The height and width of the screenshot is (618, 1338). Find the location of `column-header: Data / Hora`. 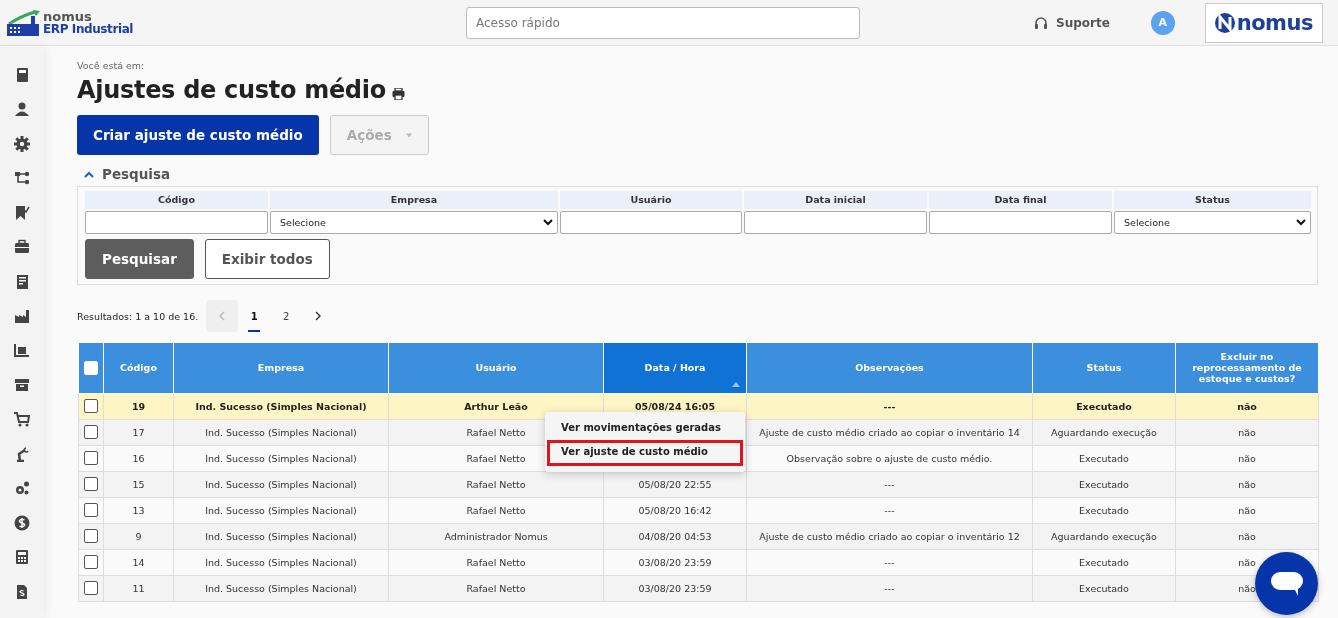

column-header: Data / Hora is located at coordinates (675, 368).